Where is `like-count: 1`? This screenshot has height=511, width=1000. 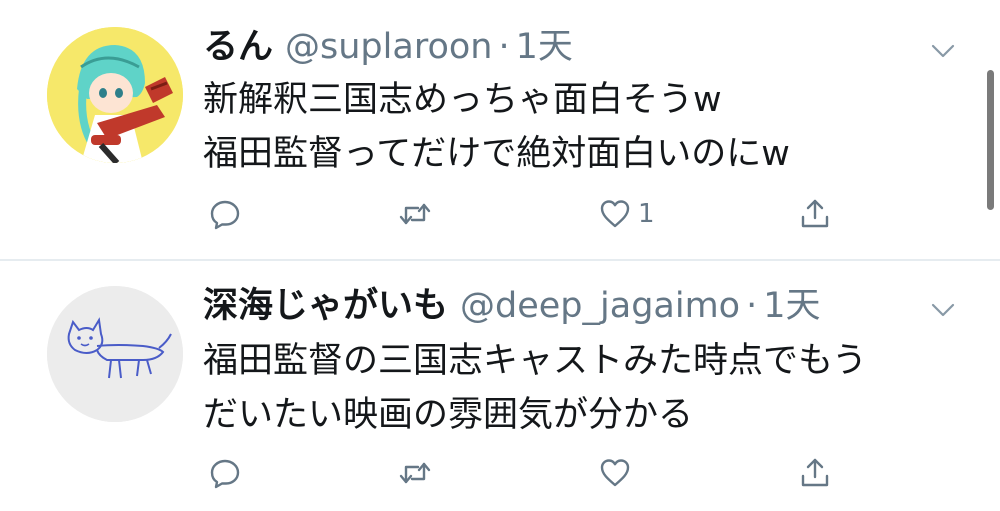
like-count: 1 is located at coordinates (646, 214).